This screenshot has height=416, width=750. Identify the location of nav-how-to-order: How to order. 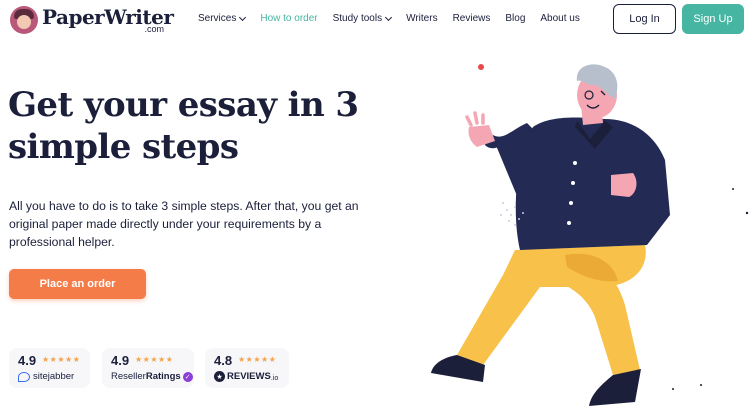
(288, 18).